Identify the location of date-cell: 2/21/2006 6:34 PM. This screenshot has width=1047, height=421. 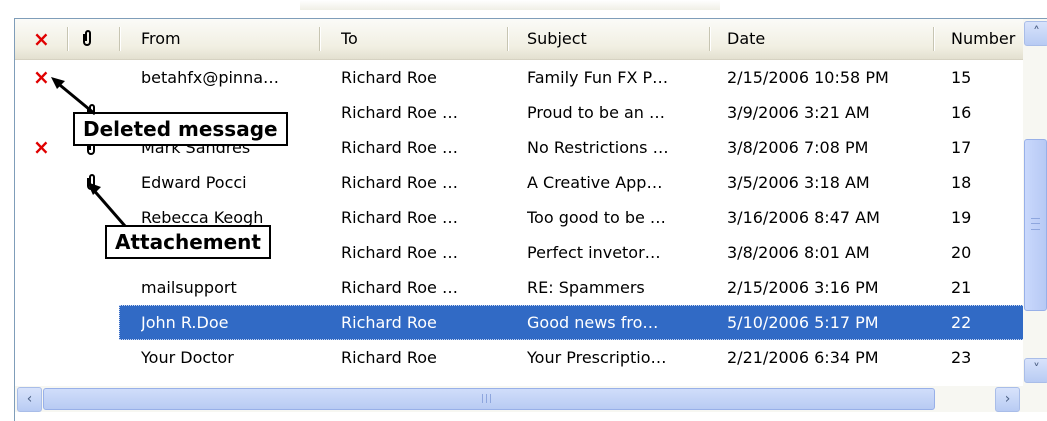
(803, 357).